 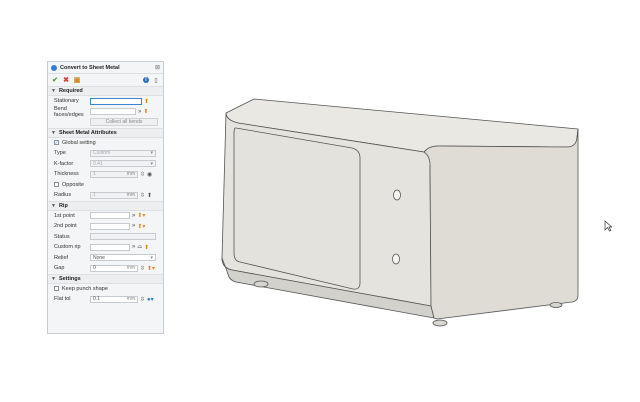 What do you see at coordinates (114, 268) in the screenshot?
I see `gap-field: 0 mm` at bounding box center [114, 268].